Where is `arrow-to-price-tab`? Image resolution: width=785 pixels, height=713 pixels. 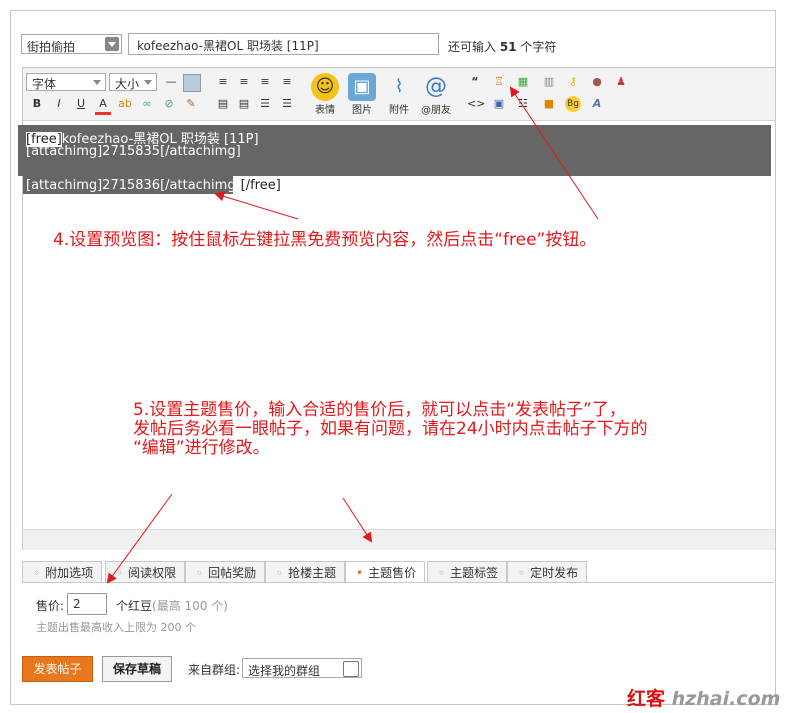 arrow-to-price-tab is located at coordinates (357, 520).